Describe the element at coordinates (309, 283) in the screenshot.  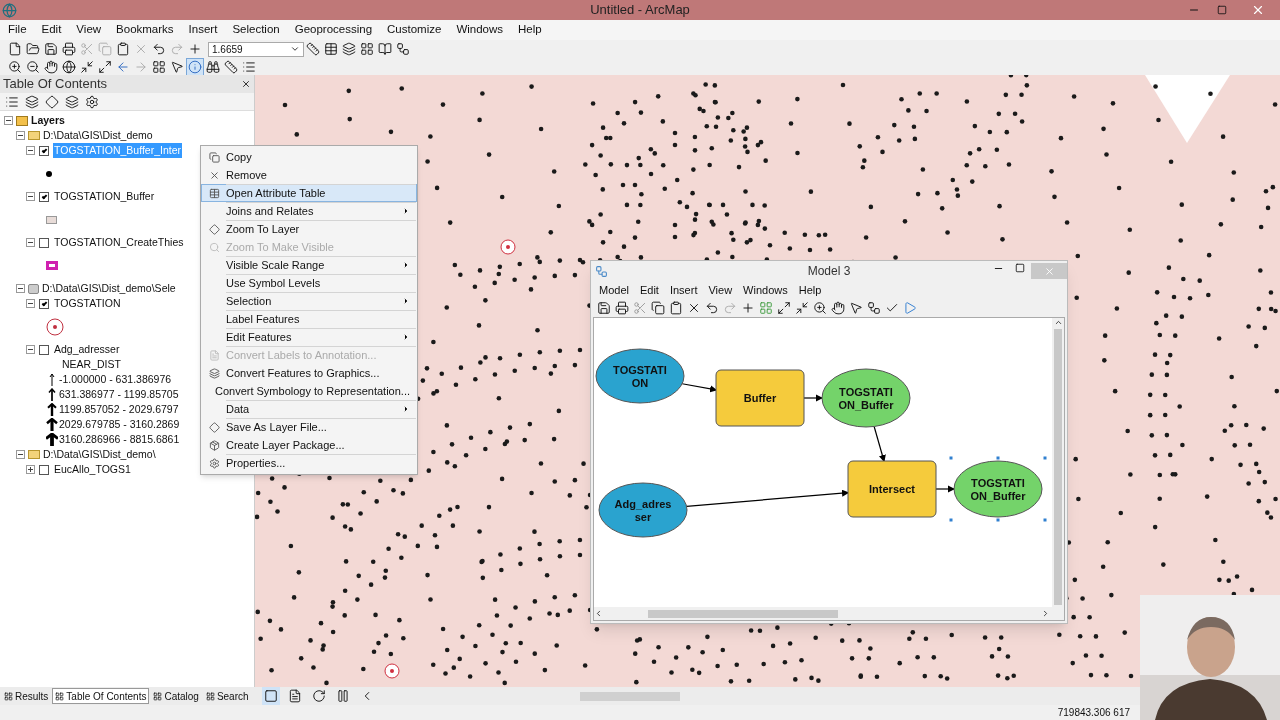
I see `context-menu-item: Use Symbol Levels` at that location.